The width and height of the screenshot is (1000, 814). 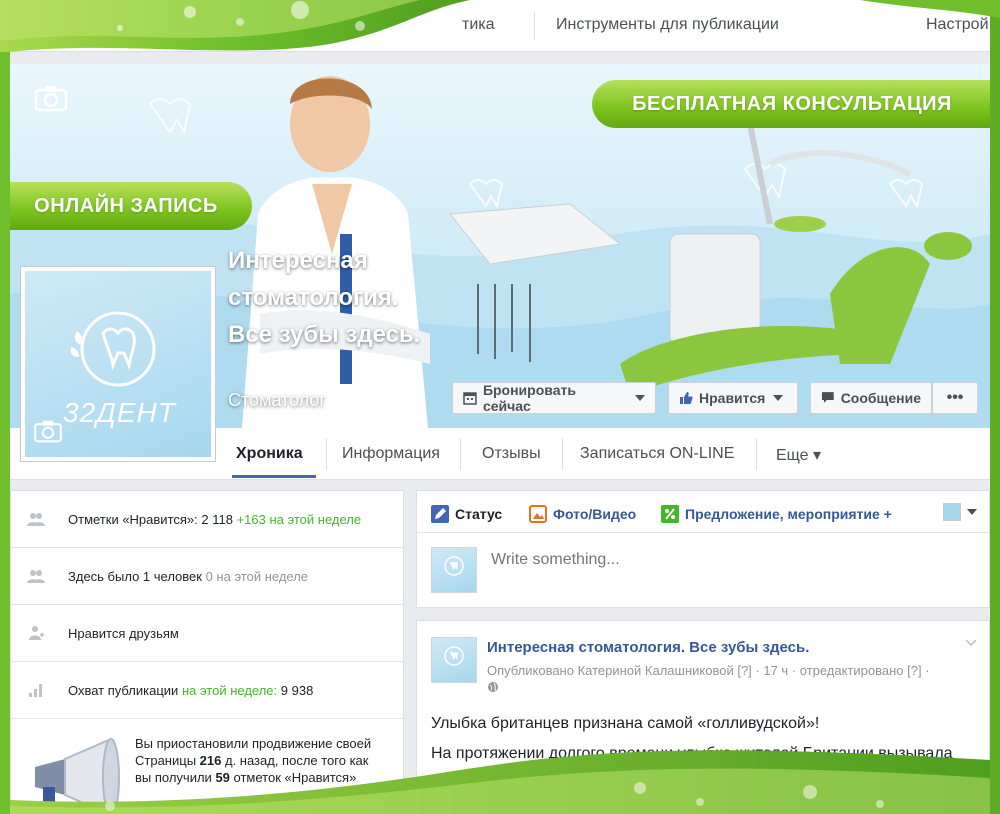 What do you see at coordinates (511, 454) in the screenshot?
I see `tab-reviews: Отзывы` at bounding box center [511, 454].